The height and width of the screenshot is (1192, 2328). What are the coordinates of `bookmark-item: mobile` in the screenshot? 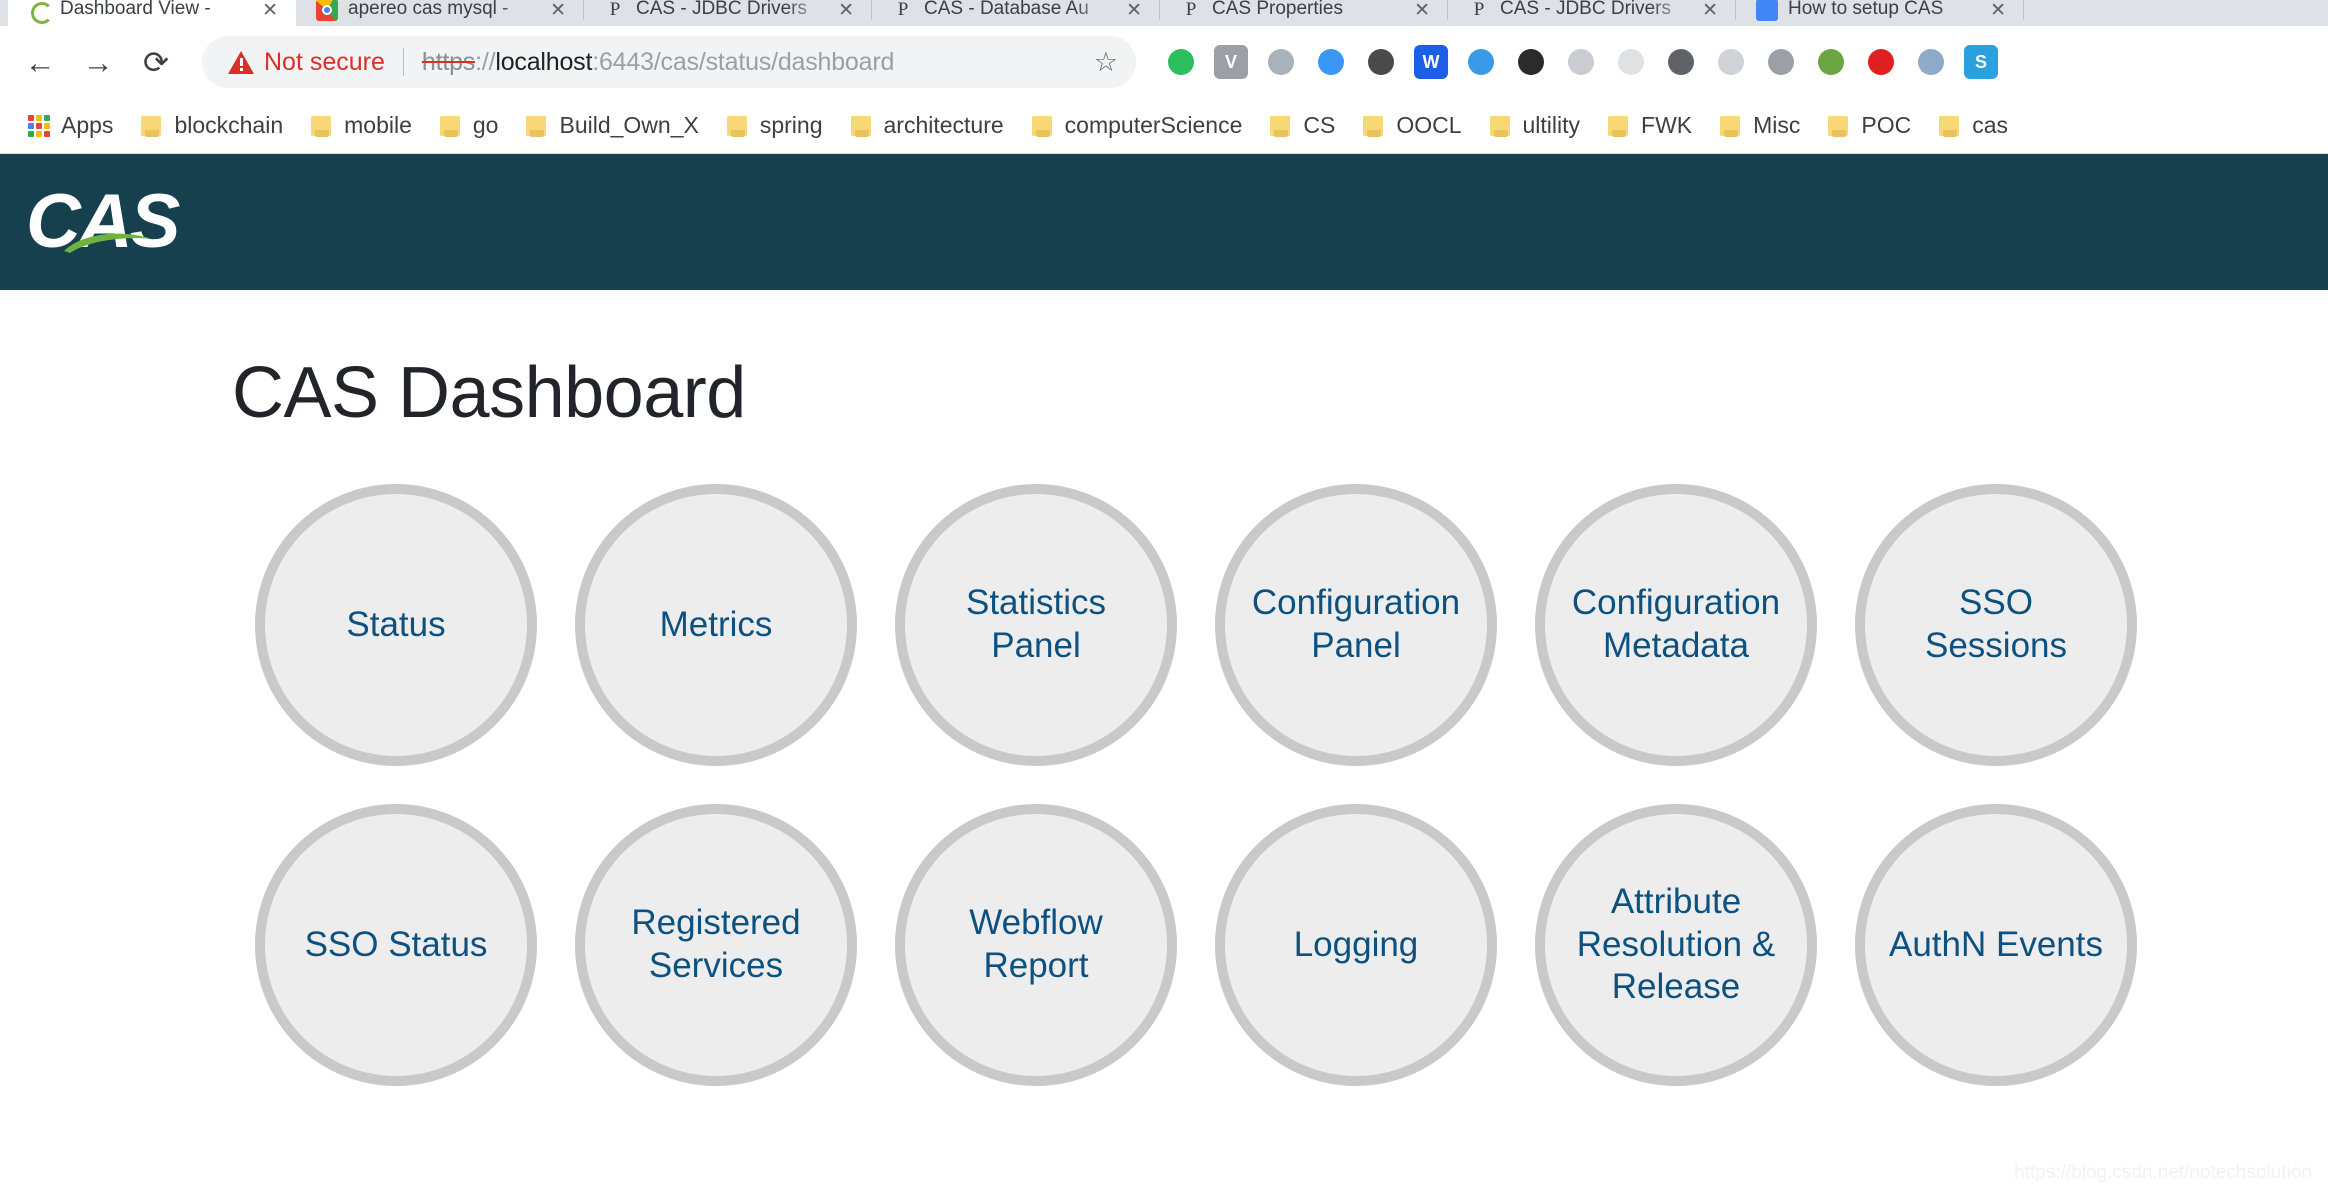 It's located at (361, 126).